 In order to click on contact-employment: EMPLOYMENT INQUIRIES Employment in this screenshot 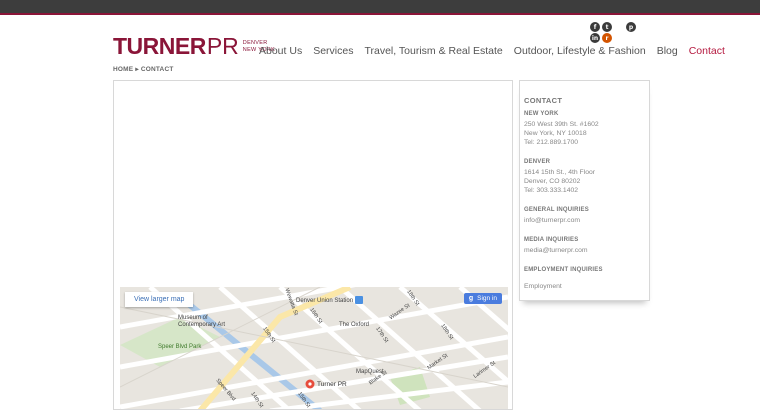, I will do `click(584, 279)`.